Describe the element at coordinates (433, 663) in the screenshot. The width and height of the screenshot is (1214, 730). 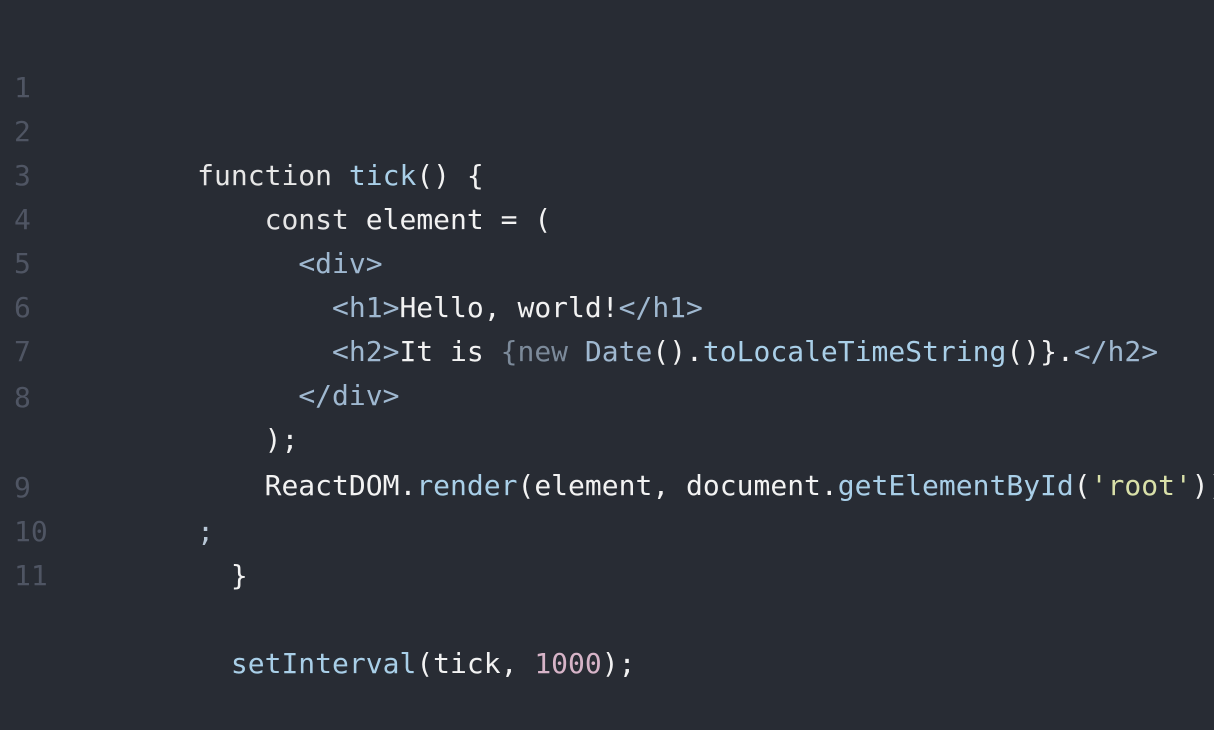
I see `code-content: setInterval(tick, 1000);` at that location.